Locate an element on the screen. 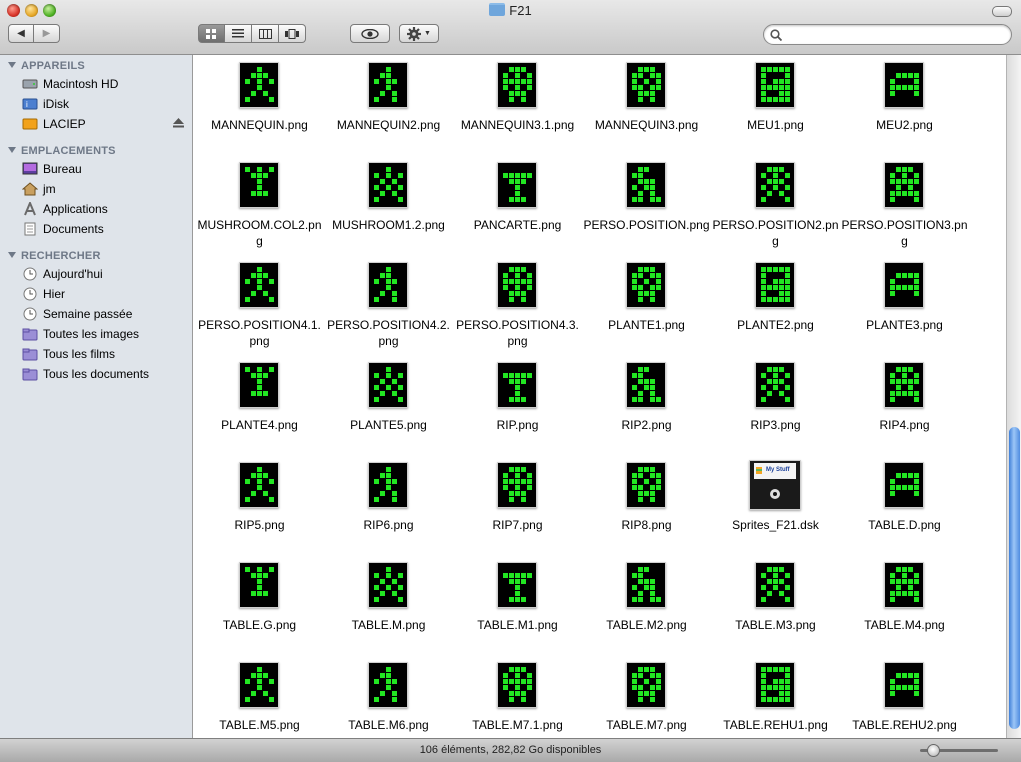 Image resolution: width=1021 pixels, height=762 pixels. coverflow-view-button is located at coordinates (292, 33).